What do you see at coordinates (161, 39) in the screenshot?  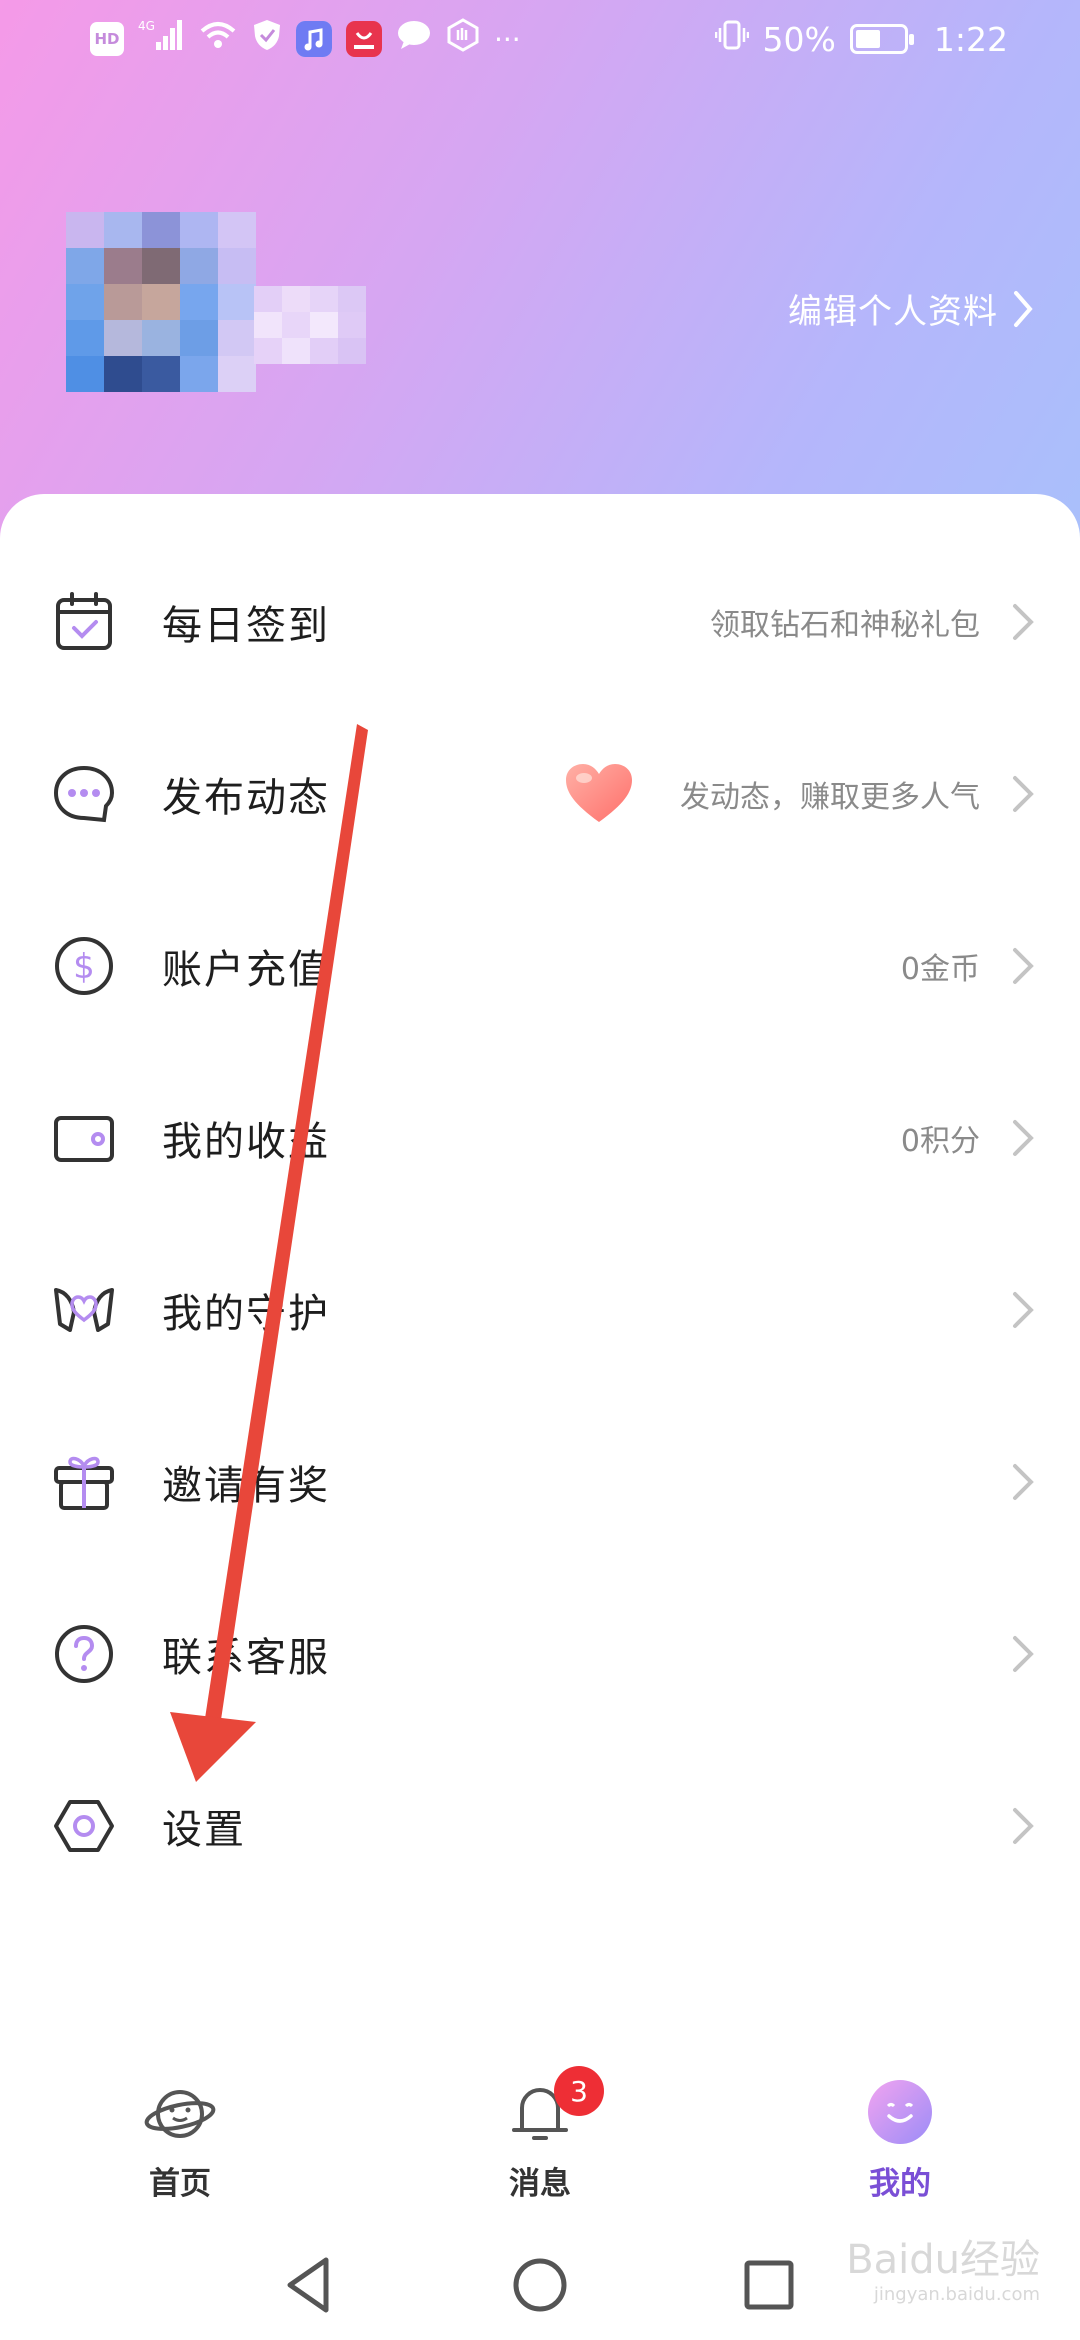 I see `signal-icon: 4G` at bounding box center [161, 39].